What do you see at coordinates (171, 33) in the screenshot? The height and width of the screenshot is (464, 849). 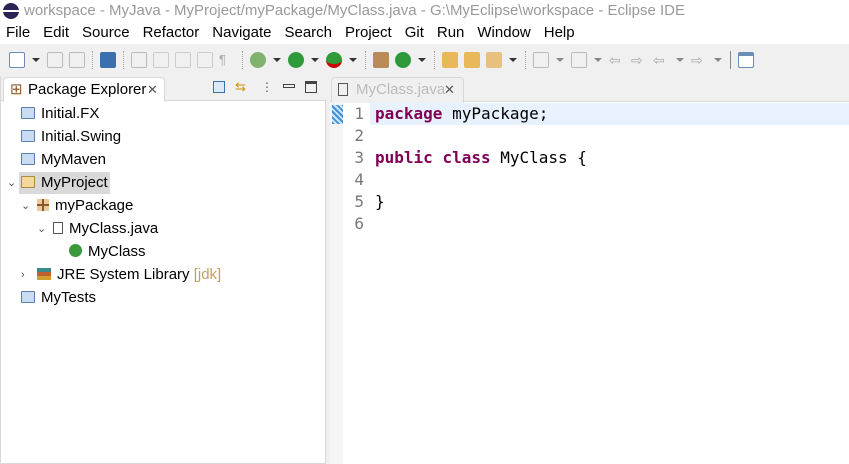 I see `menu-refactor: Refactor` at bounding box center [171, 33].